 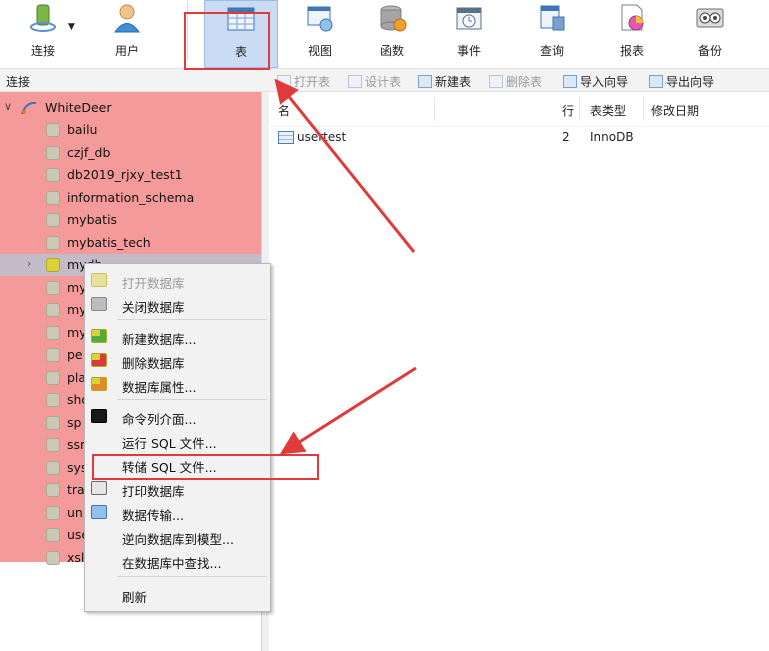 I want to click on new-table-button: 新建表, so click(x=444, y=81).